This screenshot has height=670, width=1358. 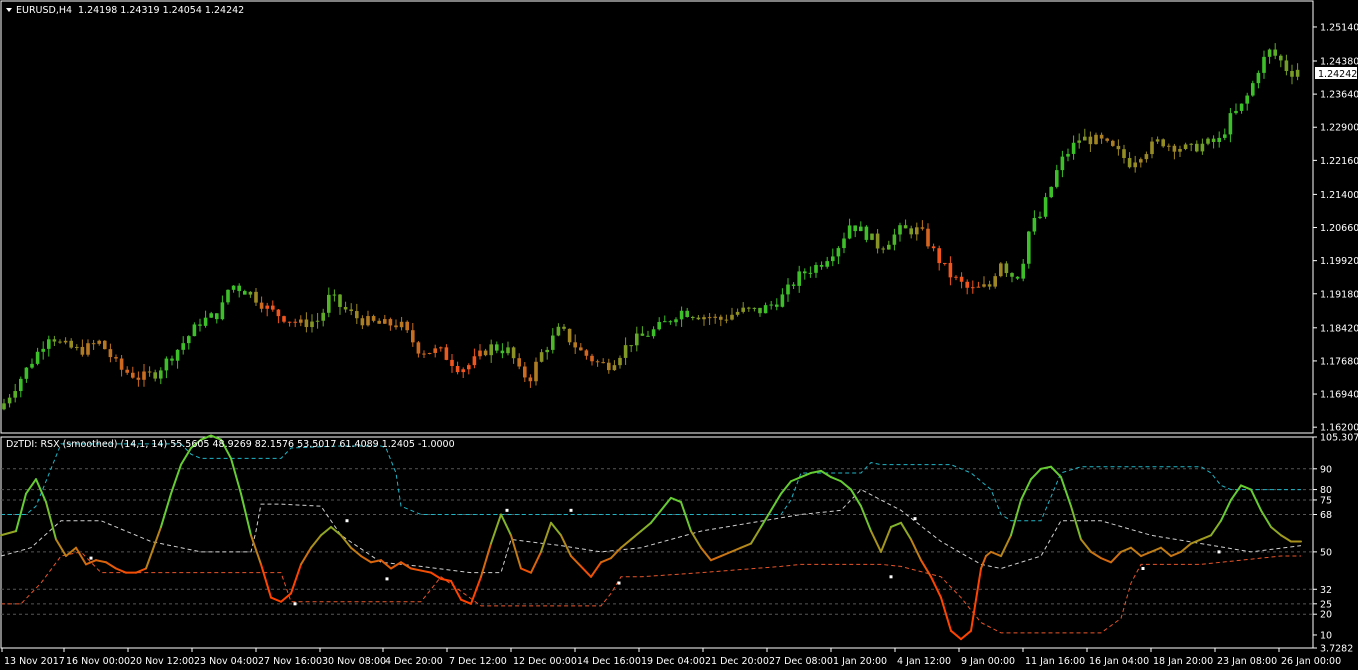 What do you see at coordinates (9, 10) in the screenshot?
I see `collapse-triangle-icon` at bounding box center [9, 10].